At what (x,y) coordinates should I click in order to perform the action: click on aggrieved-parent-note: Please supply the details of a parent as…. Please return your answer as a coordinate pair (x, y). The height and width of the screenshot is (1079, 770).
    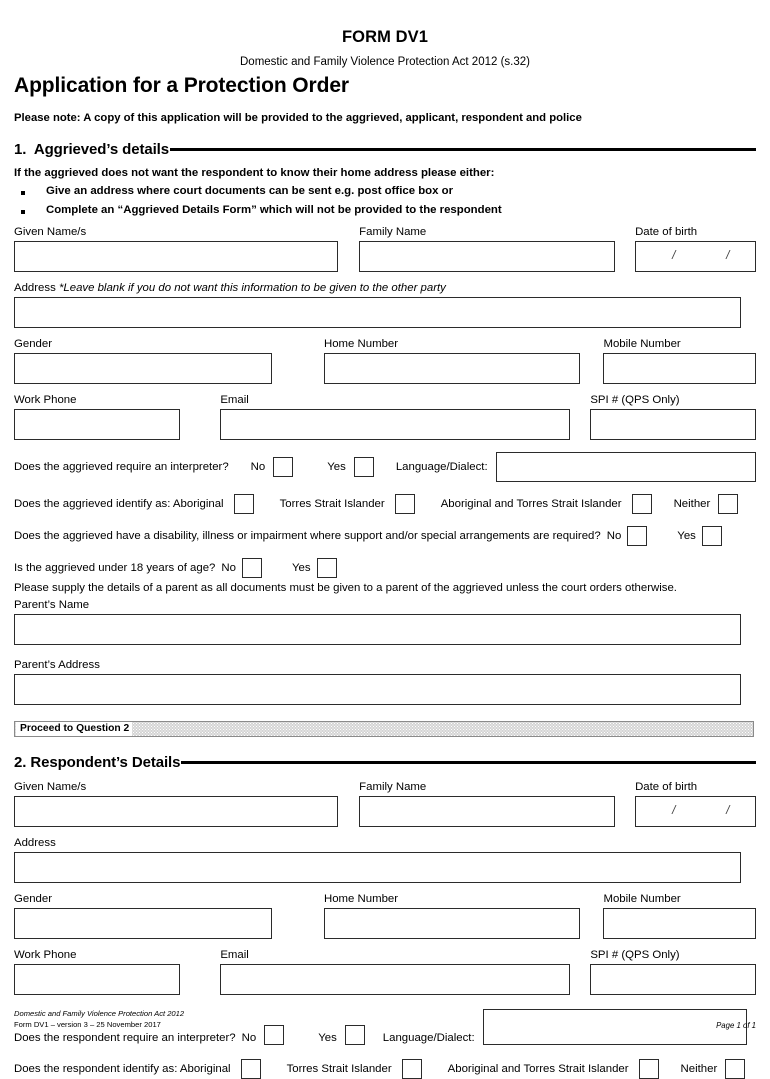
    Looking at the image, I should click on (345, 588).